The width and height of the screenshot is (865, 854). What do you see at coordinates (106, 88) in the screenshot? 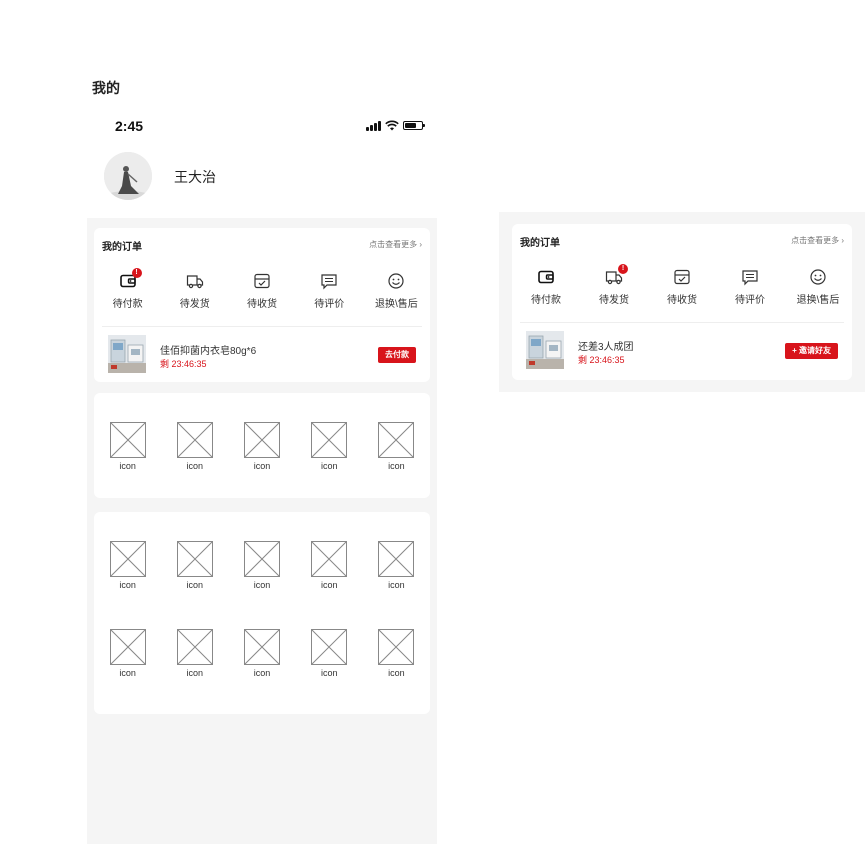
I see `page-title: 我的` at bounding box center [106, 88].